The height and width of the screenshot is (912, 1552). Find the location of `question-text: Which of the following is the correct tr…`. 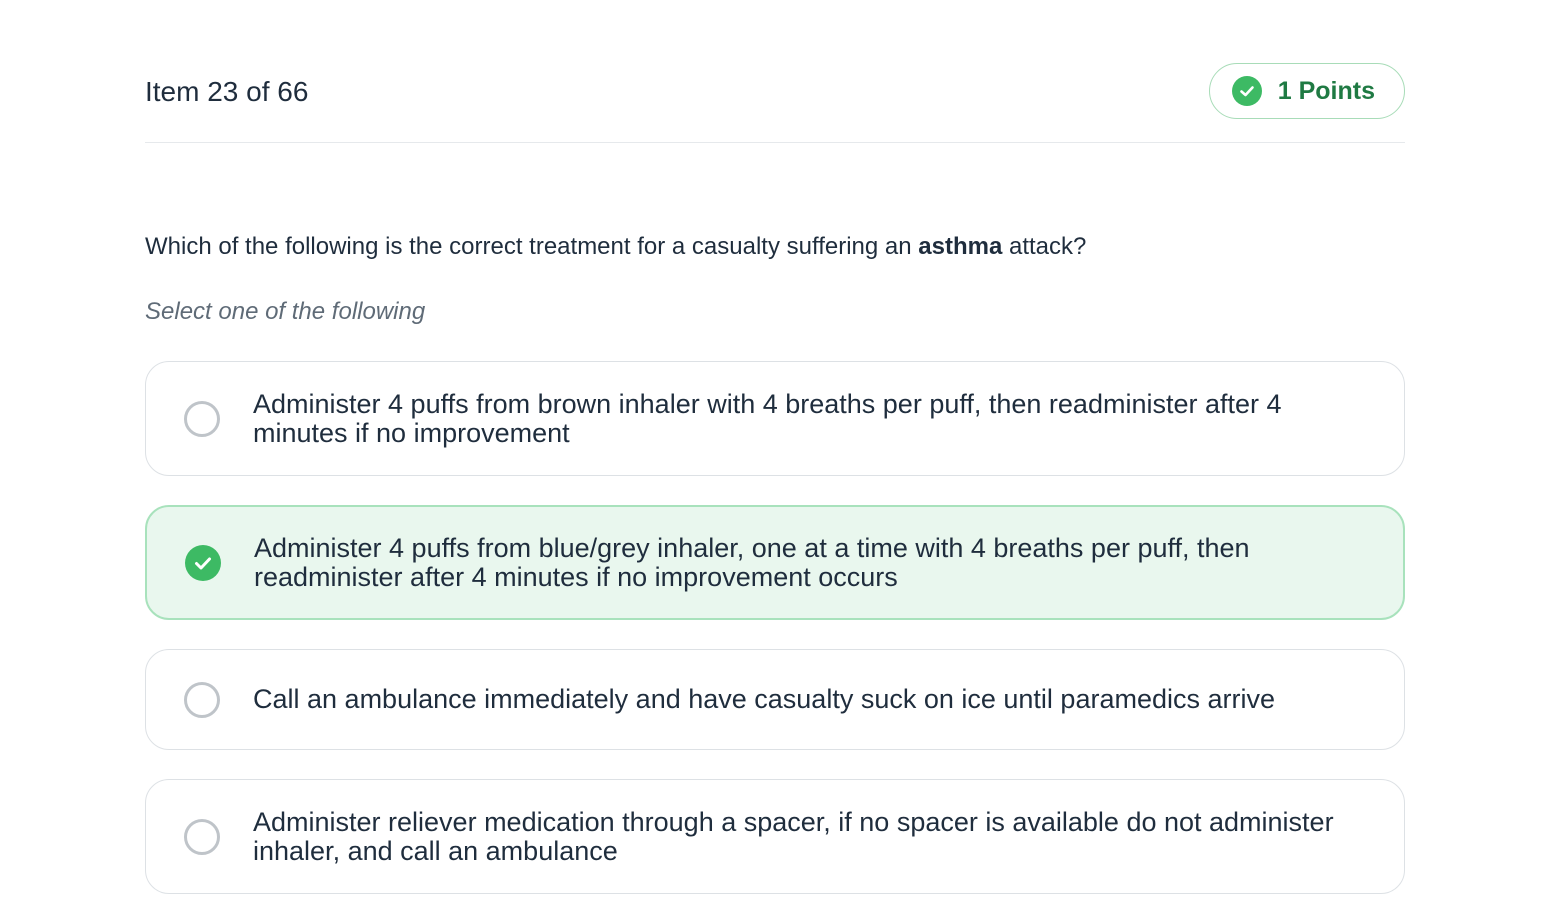

question-text: Which of the following is the correct tr… is located at coordinates (615, 247).